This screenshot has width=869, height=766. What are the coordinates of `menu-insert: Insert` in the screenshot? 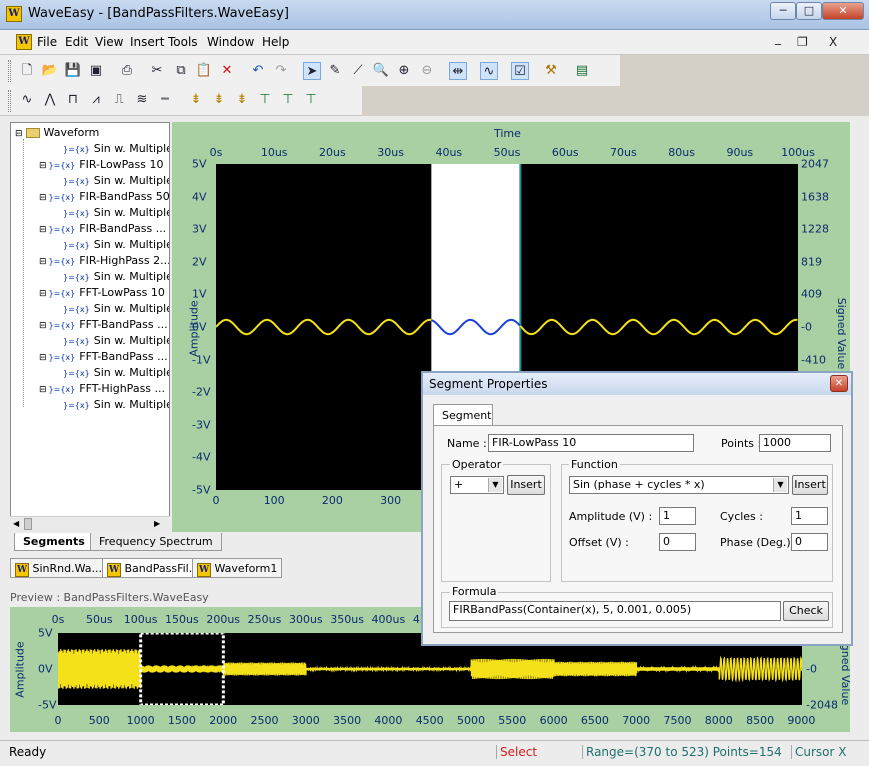 It's located at (147, 42).